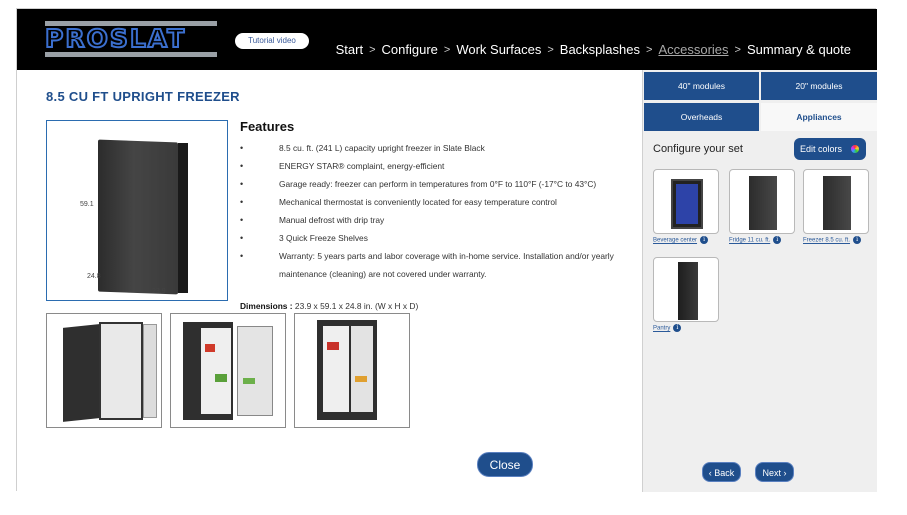  Describe the element at coordinates (435, 220) in the screenshot. I see `feature-item: Manual defrost with drip tray` at that location.